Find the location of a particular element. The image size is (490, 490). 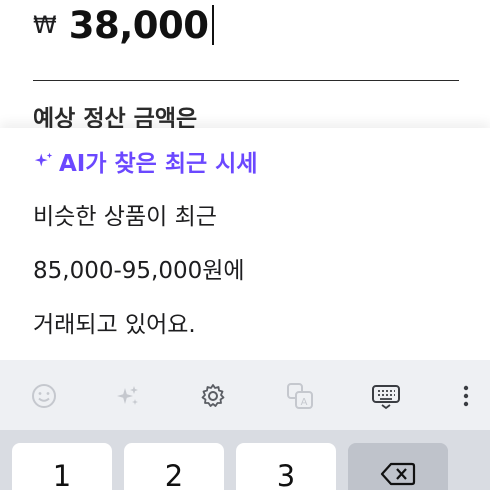

price-input: ₩ 38,000 is located at coordinates (123, 25).